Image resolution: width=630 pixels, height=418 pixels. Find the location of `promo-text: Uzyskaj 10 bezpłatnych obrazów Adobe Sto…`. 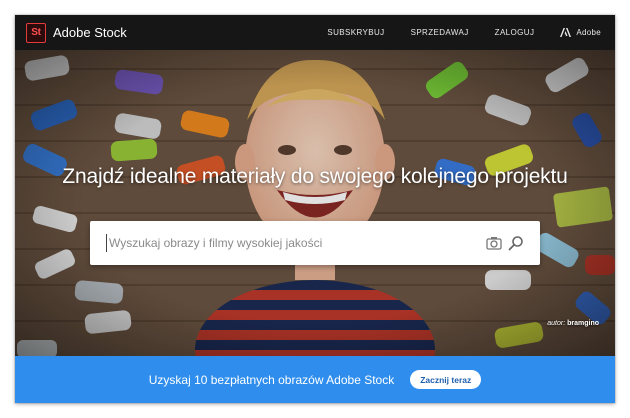

promo-text: Uzyskaj 10 bezpłatnych obrazów Adobe Sto… is located at coordinates (271, 379).